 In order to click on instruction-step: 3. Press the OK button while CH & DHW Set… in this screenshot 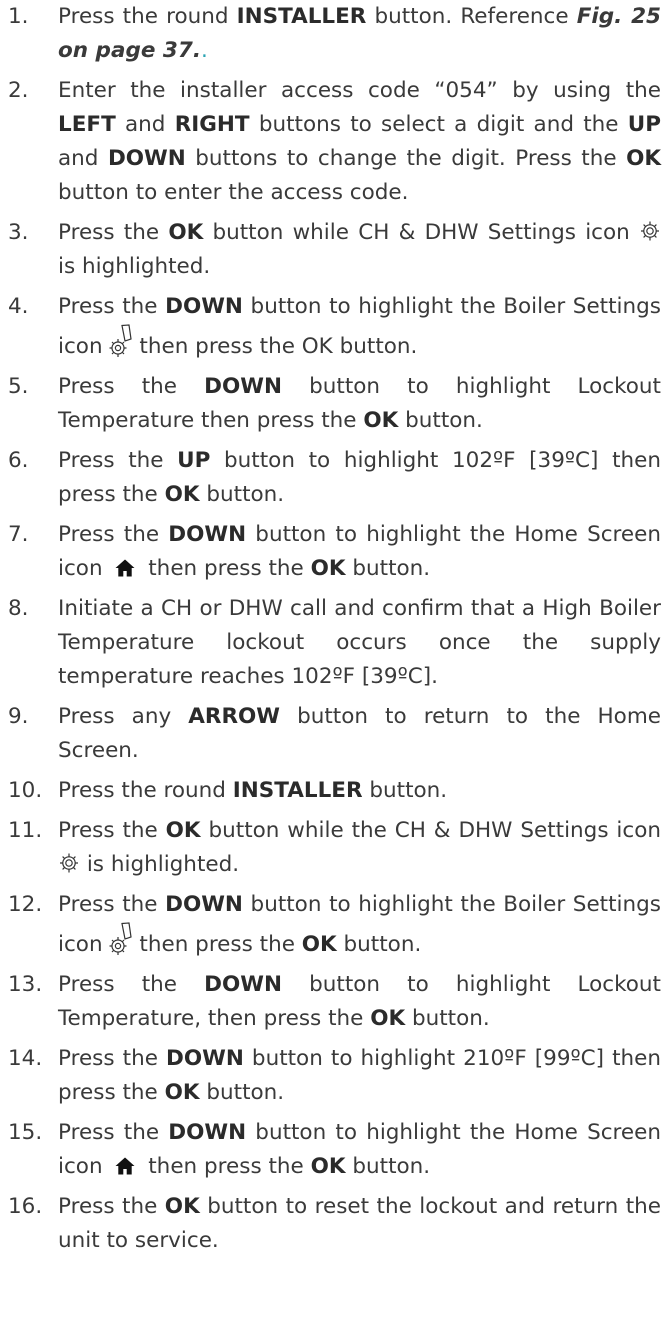, I will do `click(334, 250)`.